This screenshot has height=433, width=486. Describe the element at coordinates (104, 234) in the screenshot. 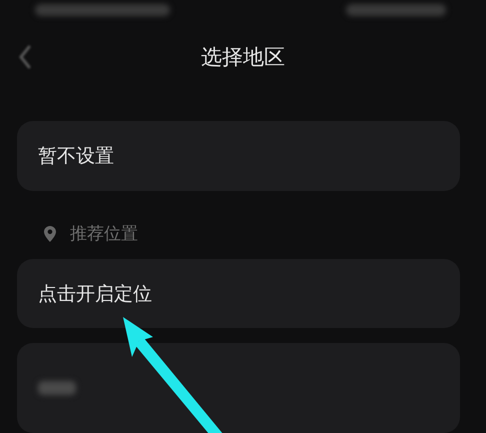

I see `section-label: 推荐位置` at that location.